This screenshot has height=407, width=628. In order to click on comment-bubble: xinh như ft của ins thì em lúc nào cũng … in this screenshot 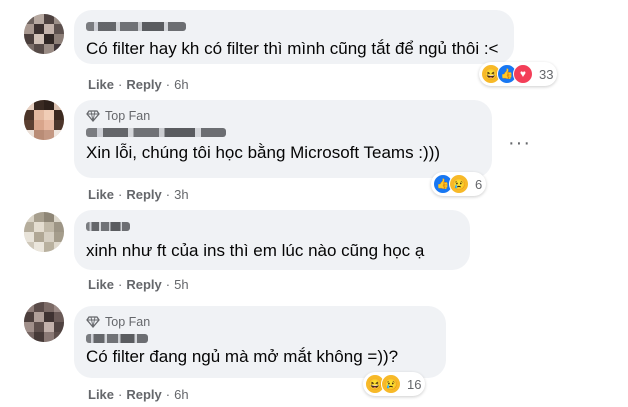, I will do `click(272, 240)`.